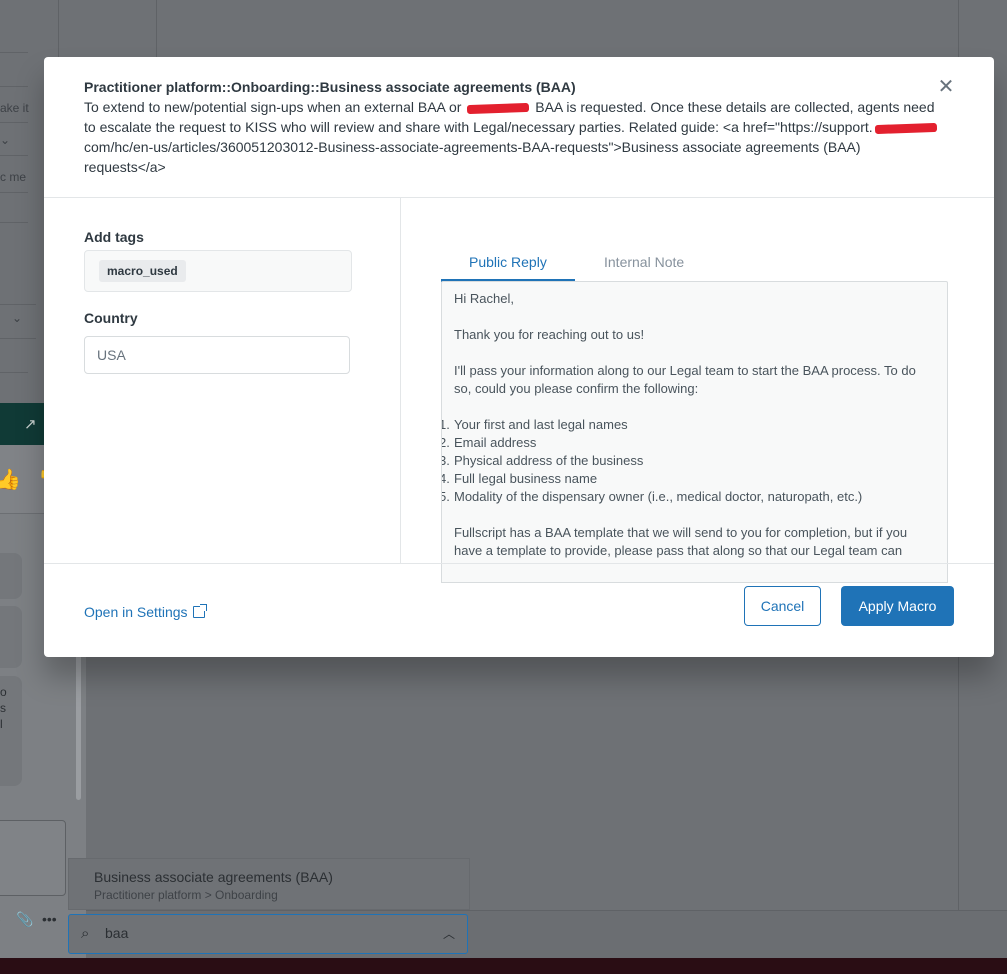 The image size is (1007, 974). I want to click on add-tags-label: Add tags, so click(114, 237).